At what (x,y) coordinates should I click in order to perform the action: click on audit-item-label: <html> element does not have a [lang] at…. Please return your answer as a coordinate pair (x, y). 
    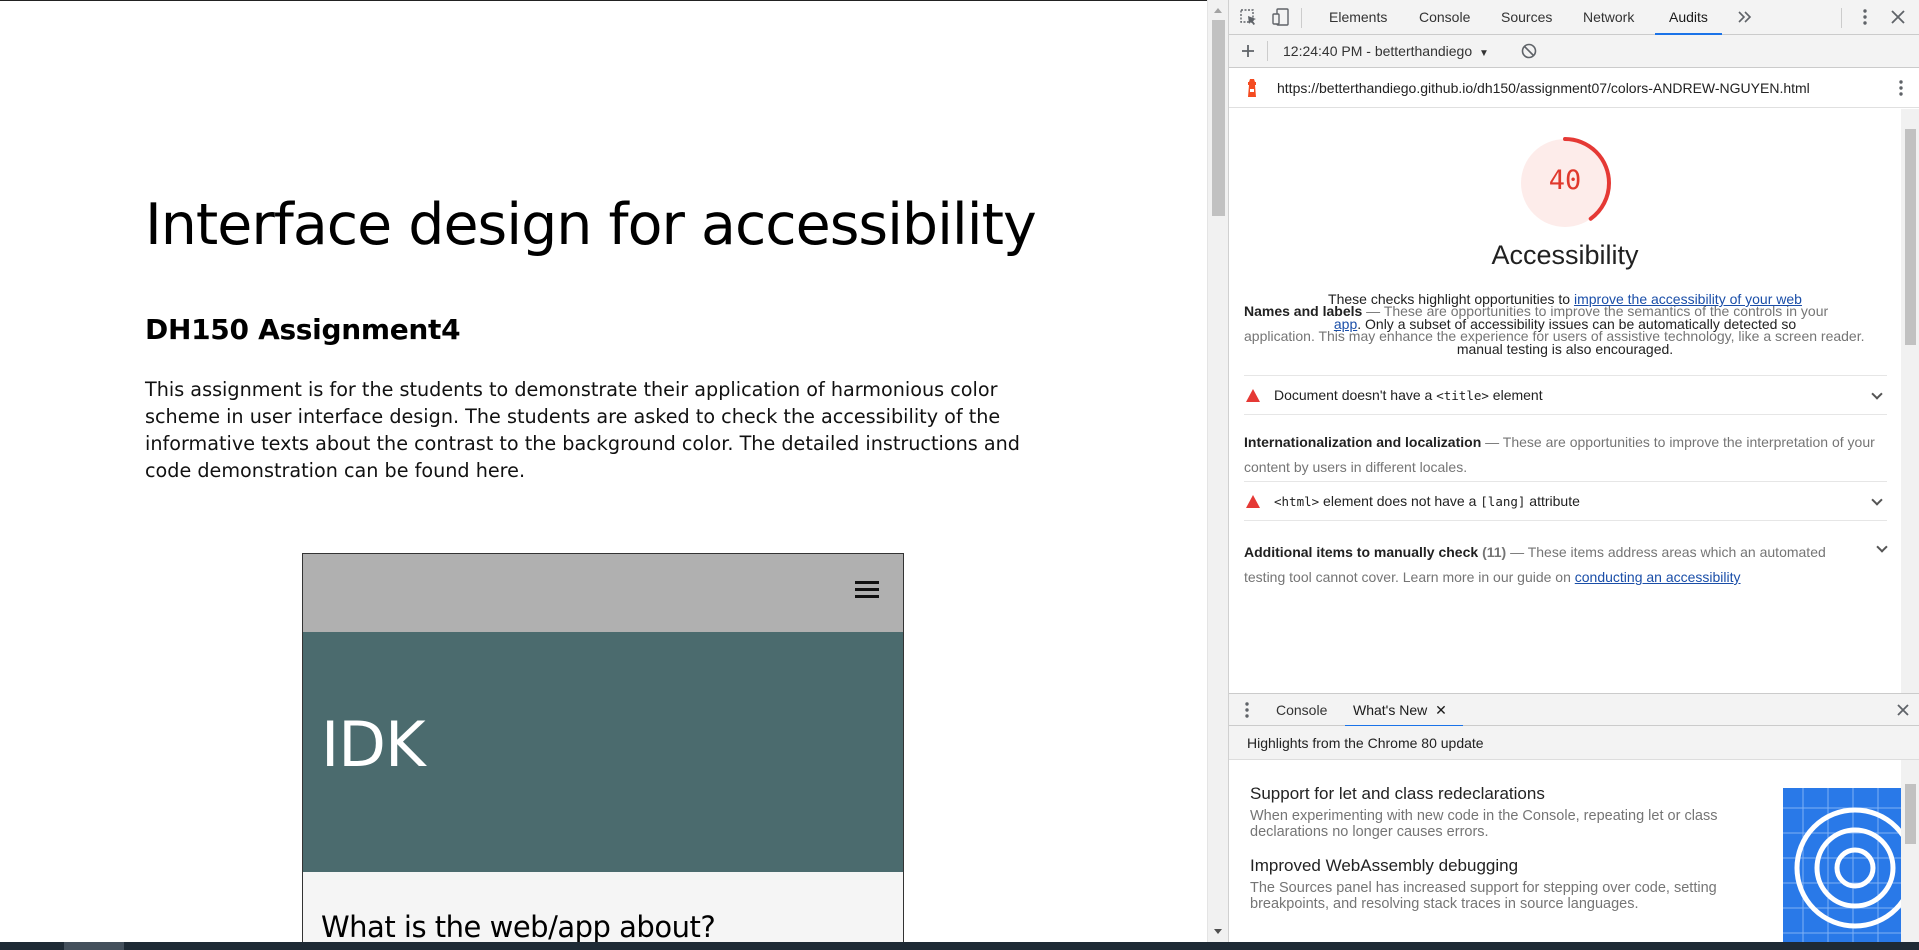
    Looking at the image, I should click on (1427, 501).